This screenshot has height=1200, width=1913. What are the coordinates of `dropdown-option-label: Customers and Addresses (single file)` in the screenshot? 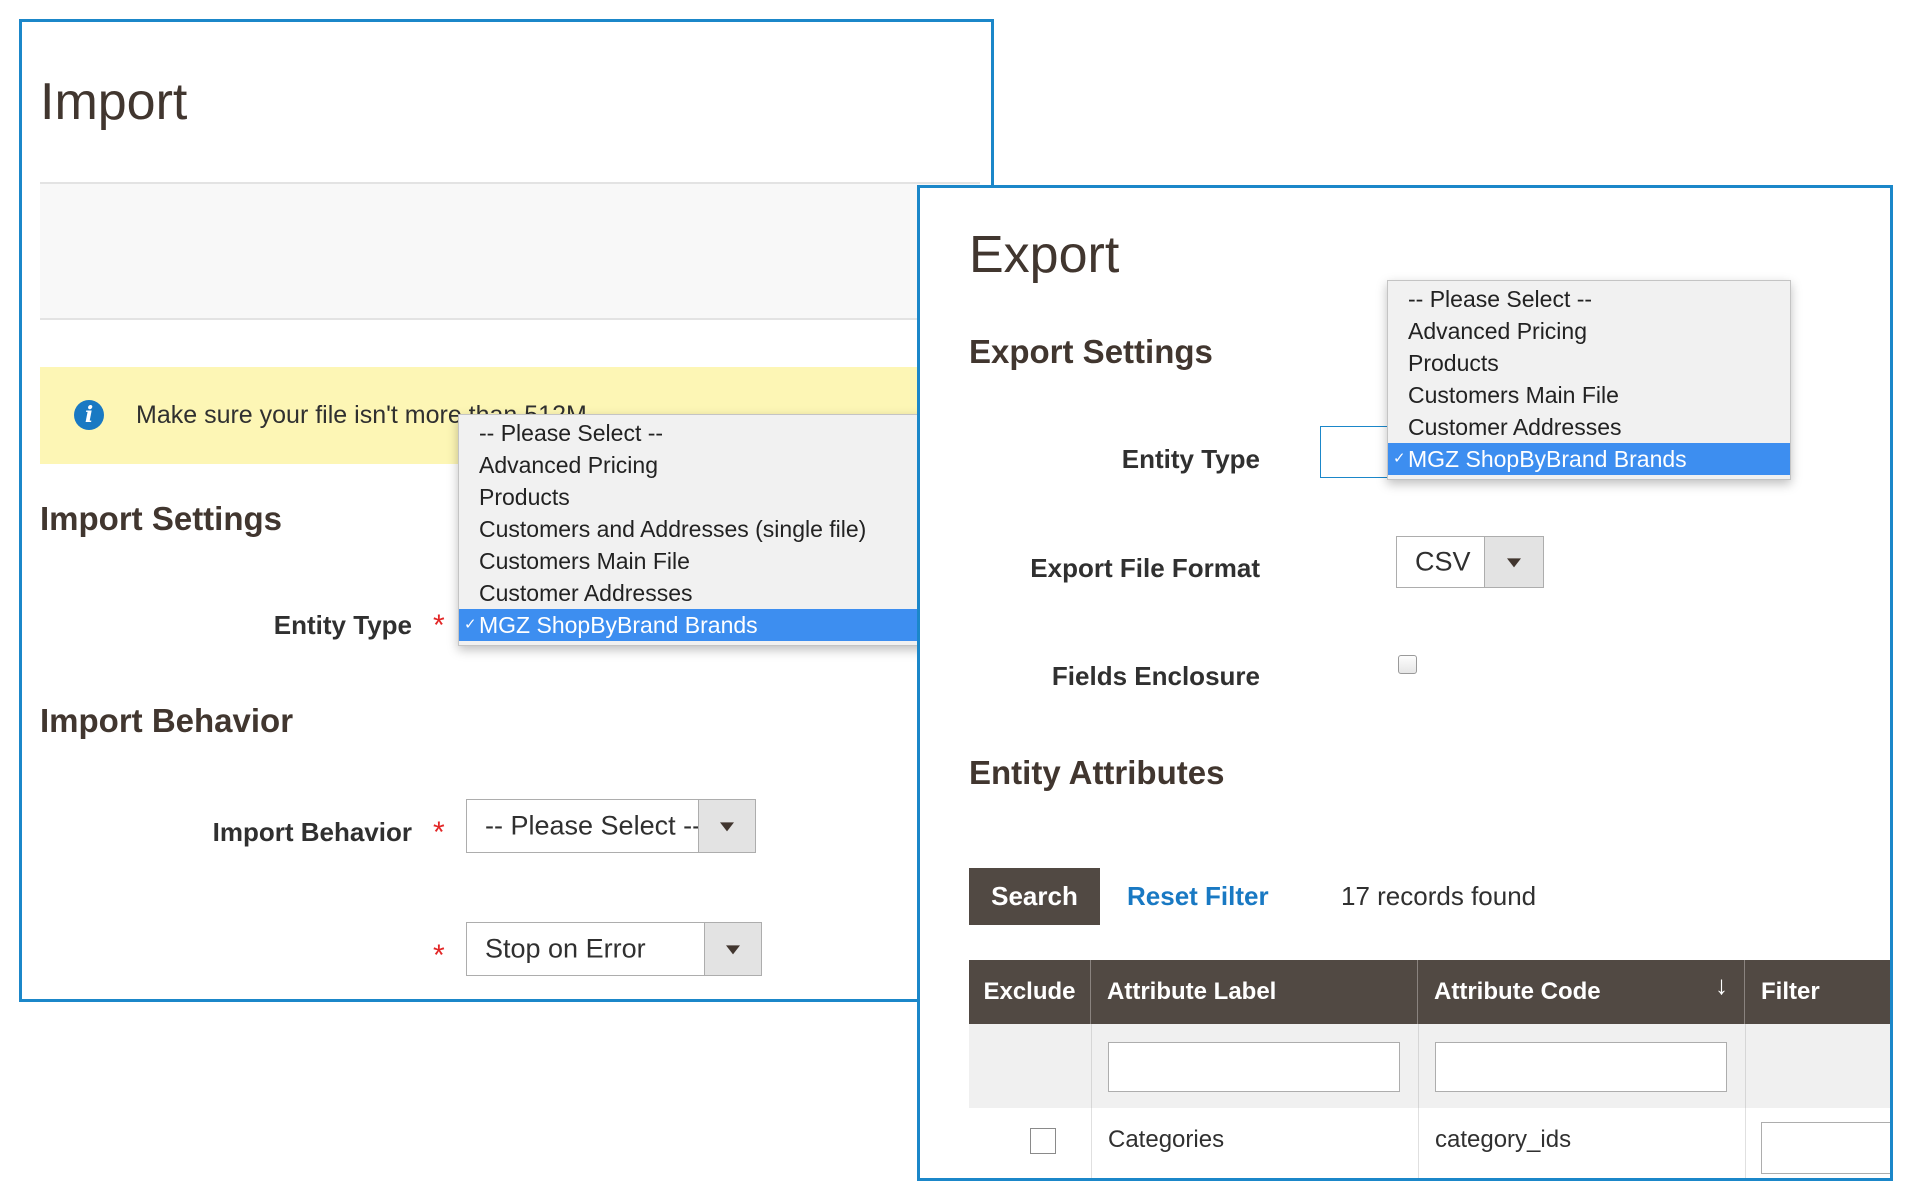 It's located at (673, 529).